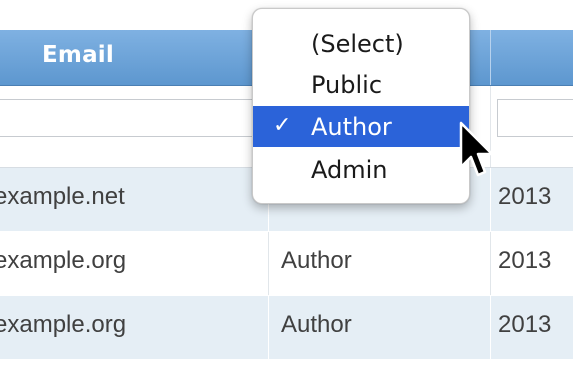  What do you see at coordinates (349, 170) in the screenshot?
I see `dropdown-option-label: Admin` at bounding box center [349, 170].